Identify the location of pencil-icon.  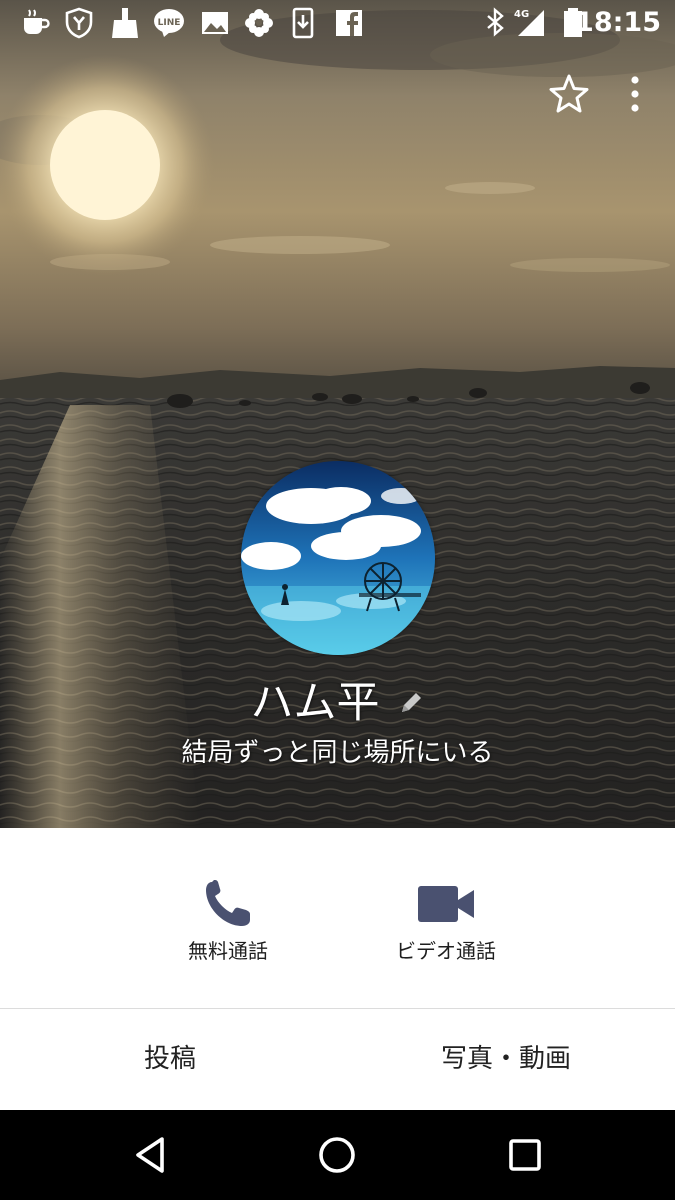
(411, 703).